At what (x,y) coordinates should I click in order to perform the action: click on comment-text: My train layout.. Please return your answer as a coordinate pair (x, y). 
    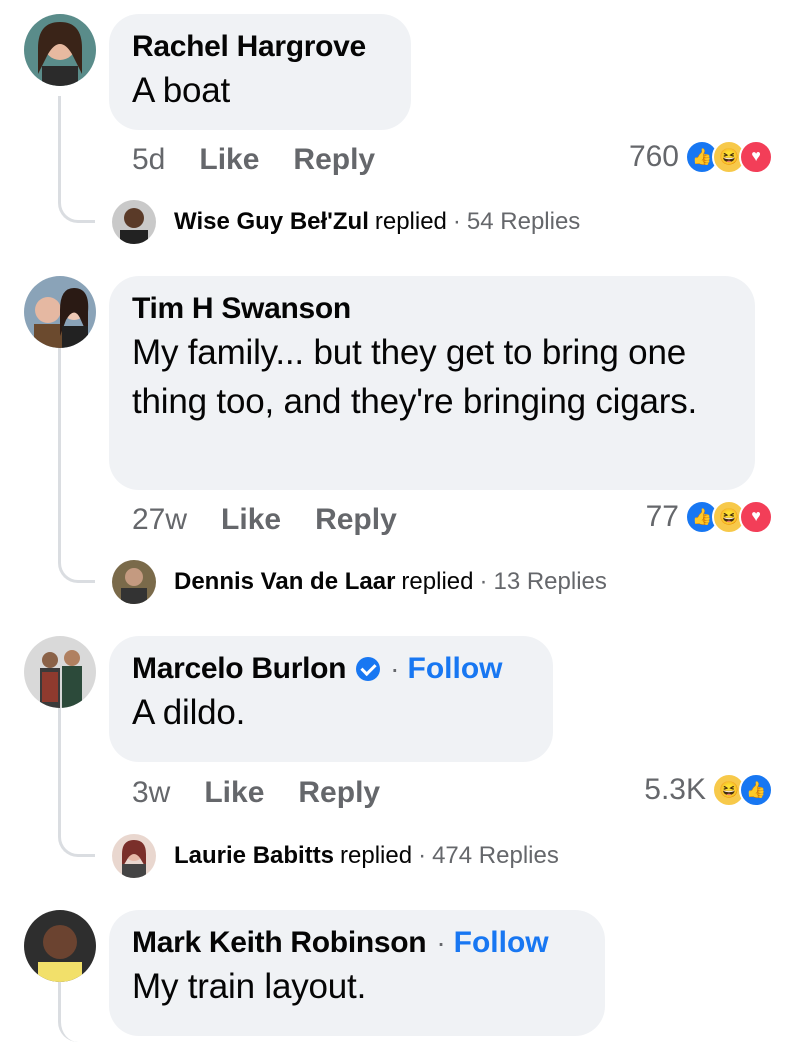
    Looking at the image, I should click on (249, 986).